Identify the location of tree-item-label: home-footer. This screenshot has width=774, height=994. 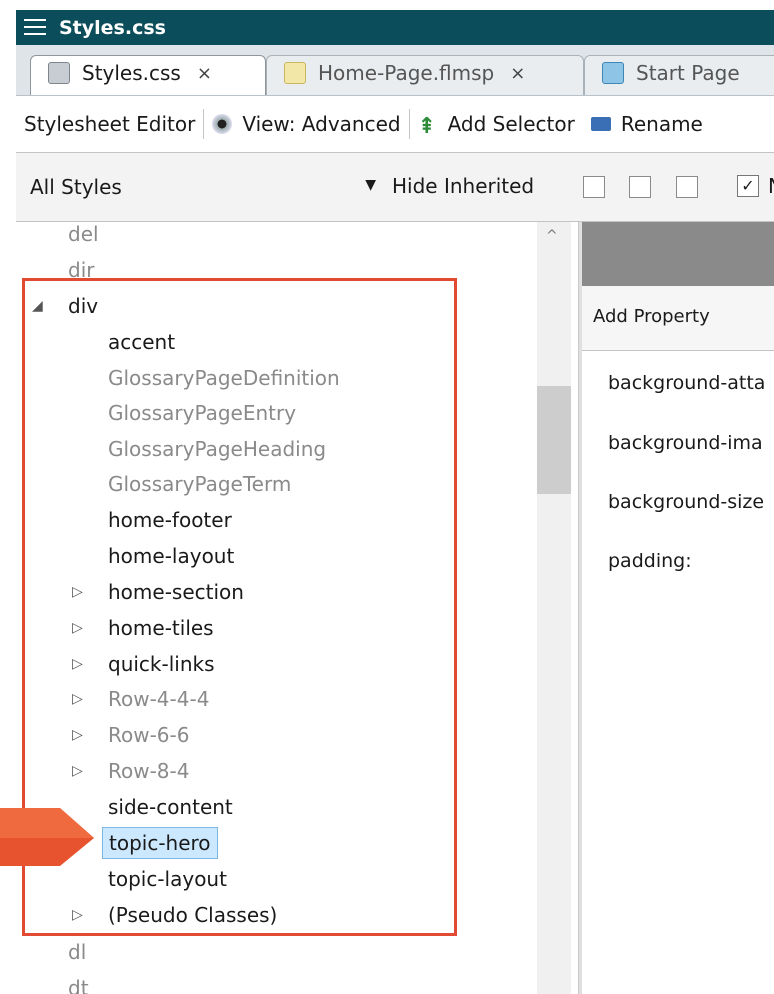
(170, 520).